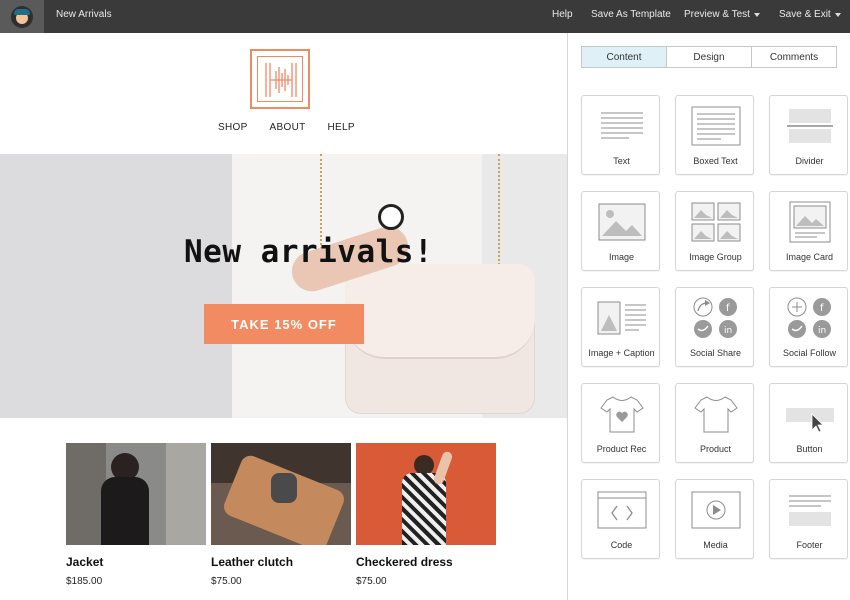  I want to click on block-footer: Footer, so click(808, 519).